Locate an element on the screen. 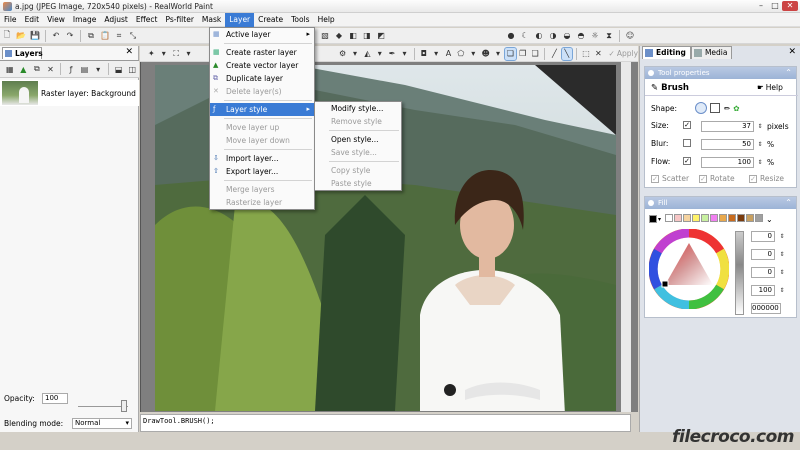  help-button: ☛ Help is located at coordinates (770, 87).